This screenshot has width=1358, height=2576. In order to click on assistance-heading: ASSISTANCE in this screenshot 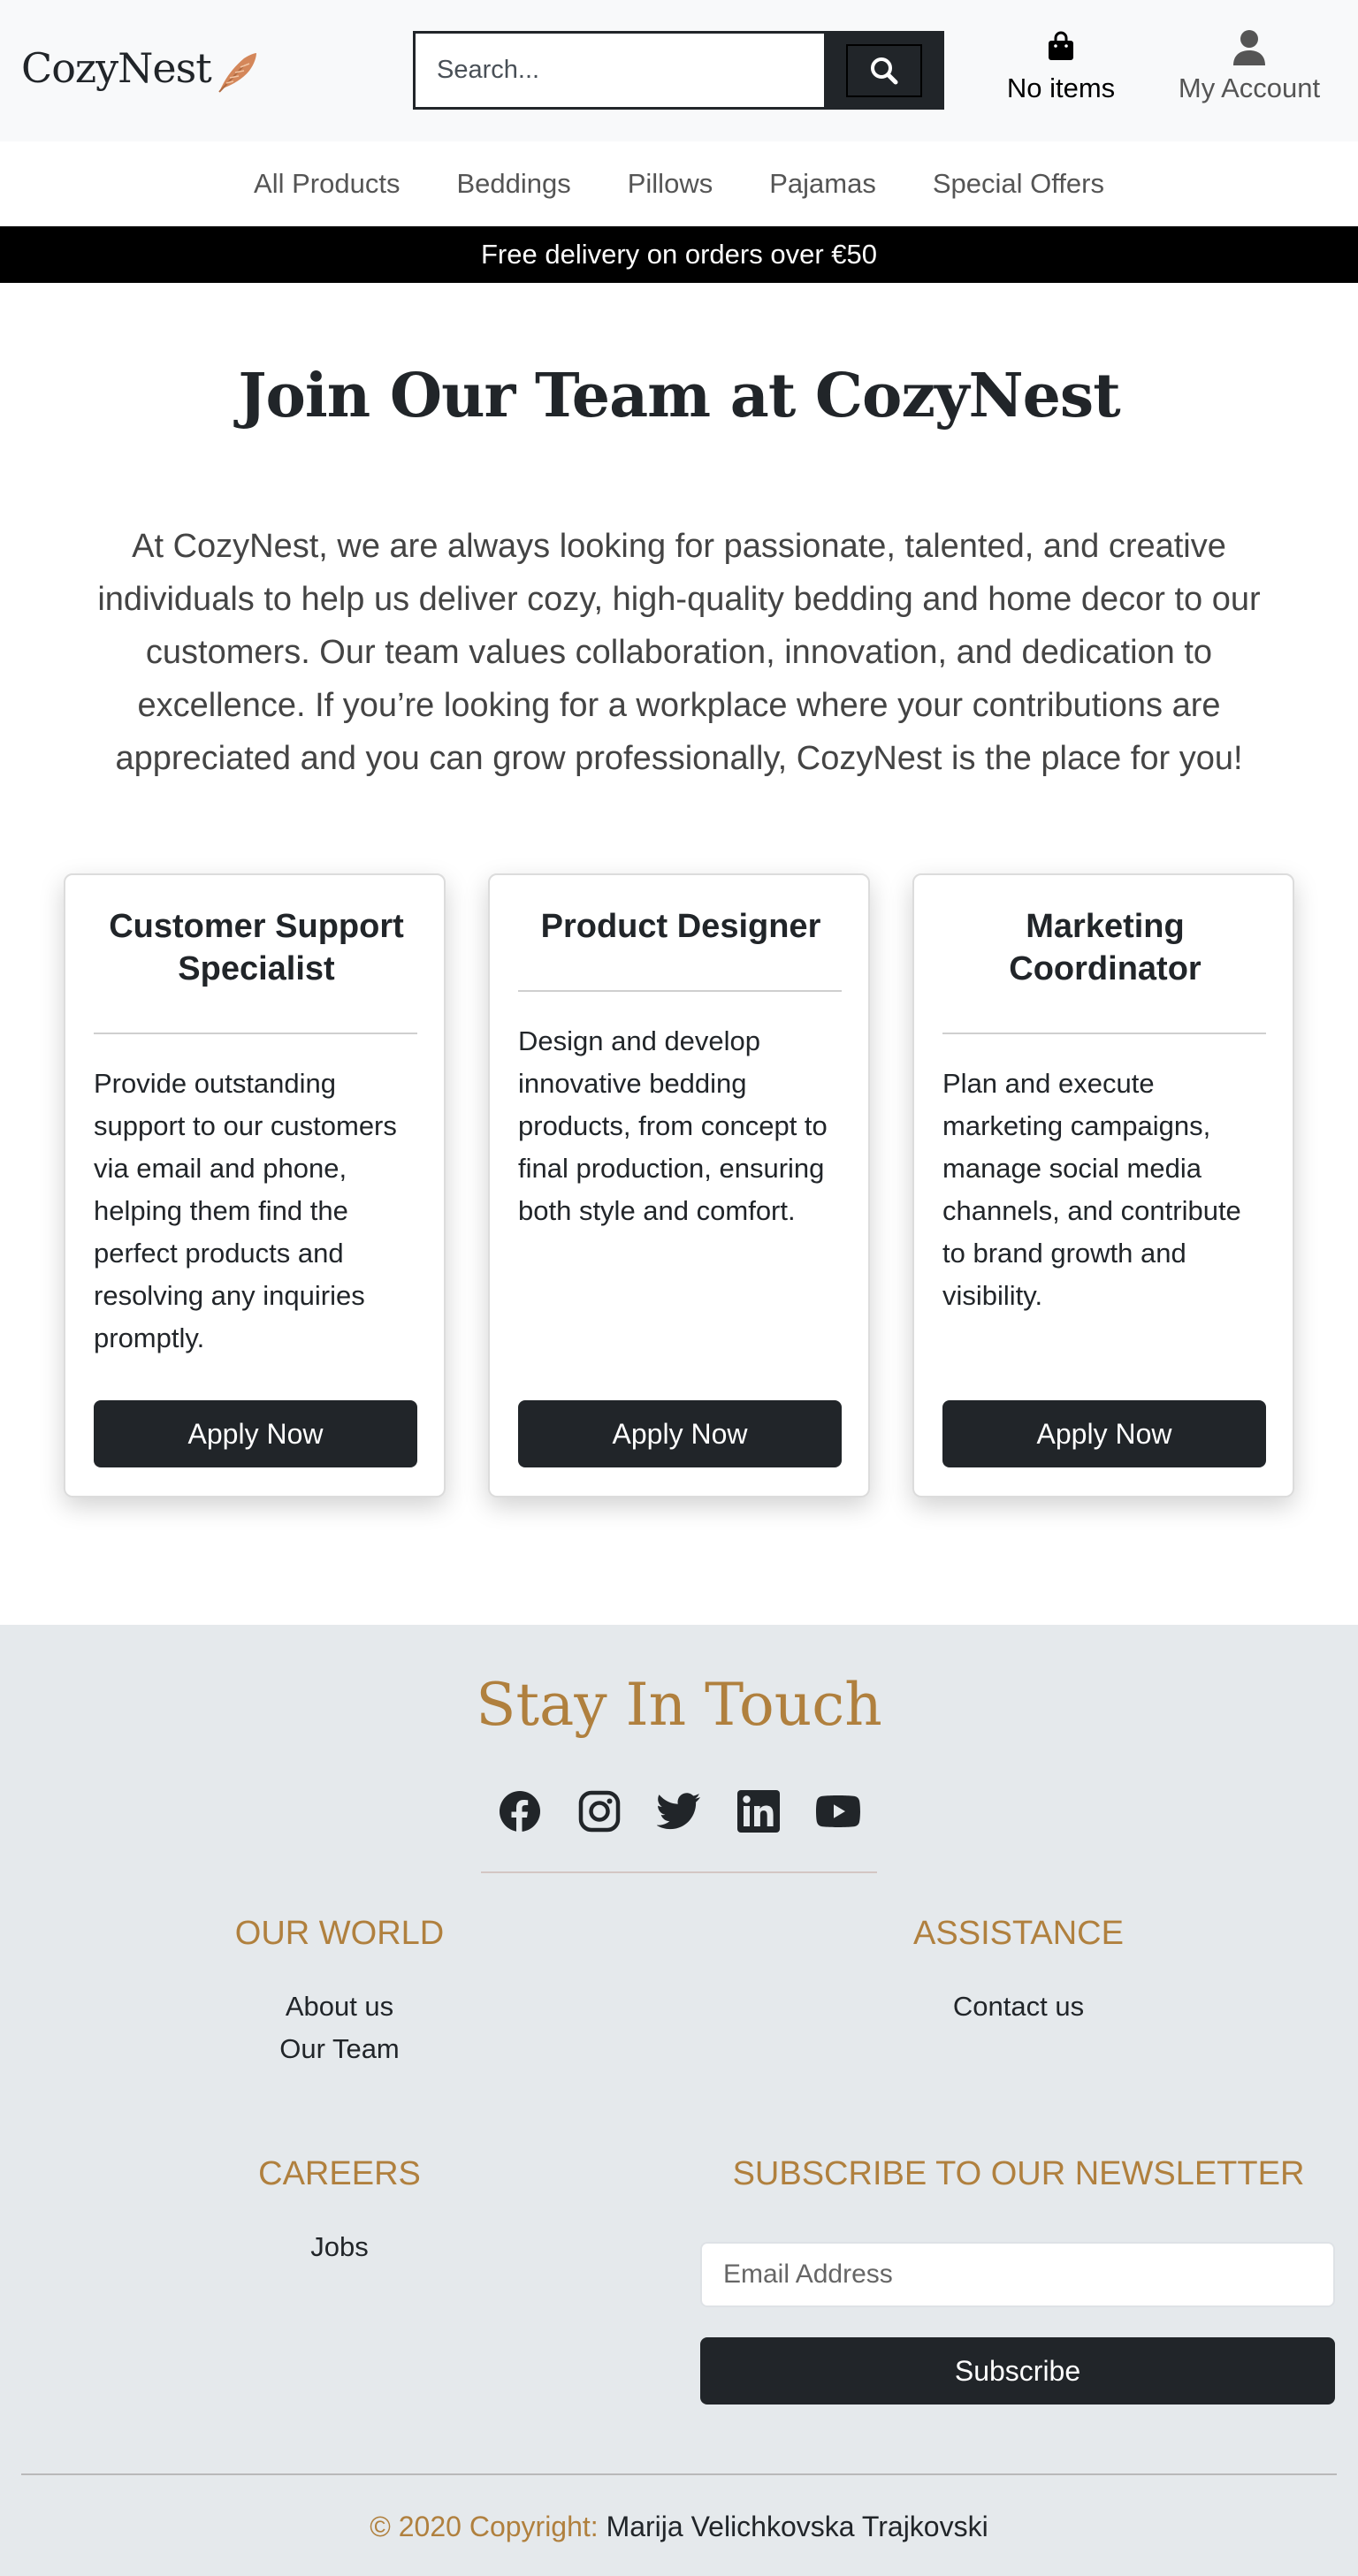, I will do `click(1018, 1933)`.